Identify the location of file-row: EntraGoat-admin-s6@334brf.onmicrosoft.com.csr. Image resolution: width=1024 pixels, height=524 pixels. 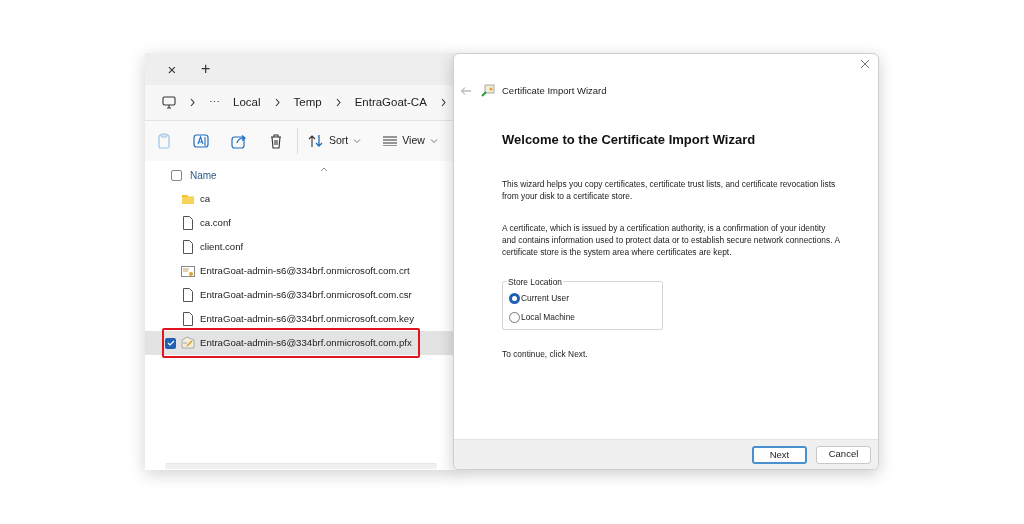
(301, 295).